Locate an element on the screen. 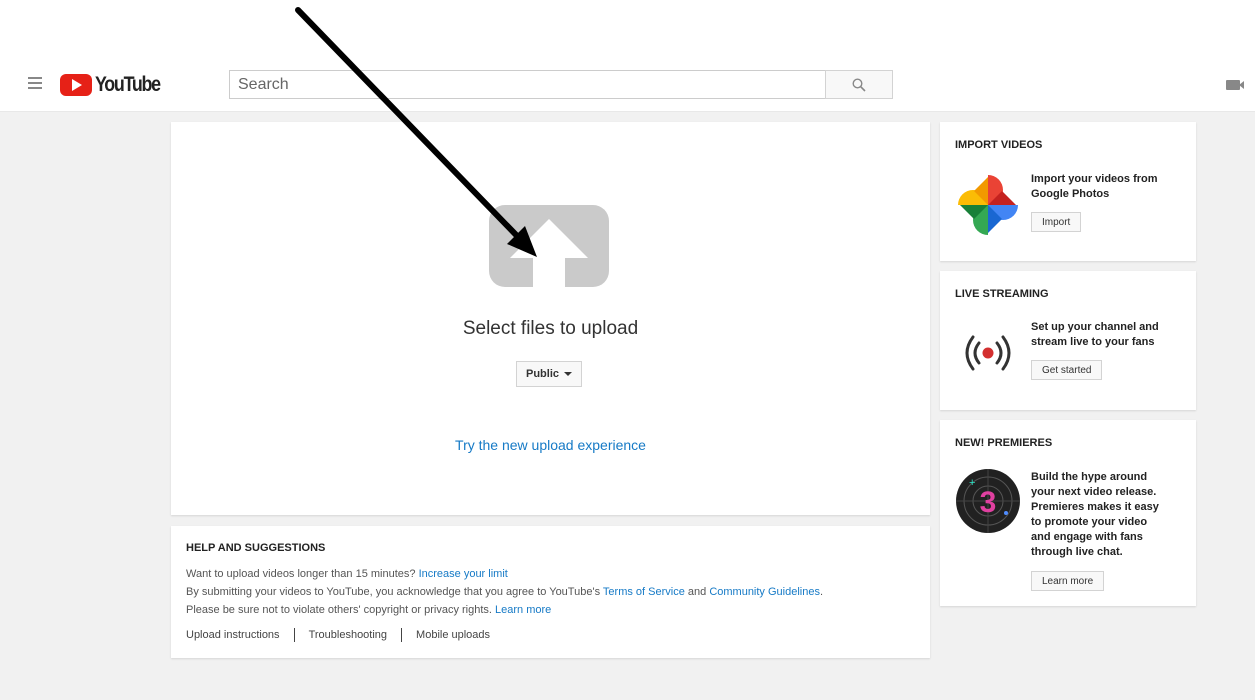 The height and width of the screenshot is (700, 1255). text-line: stream live to your fans is located at coordinates (1093, 342).